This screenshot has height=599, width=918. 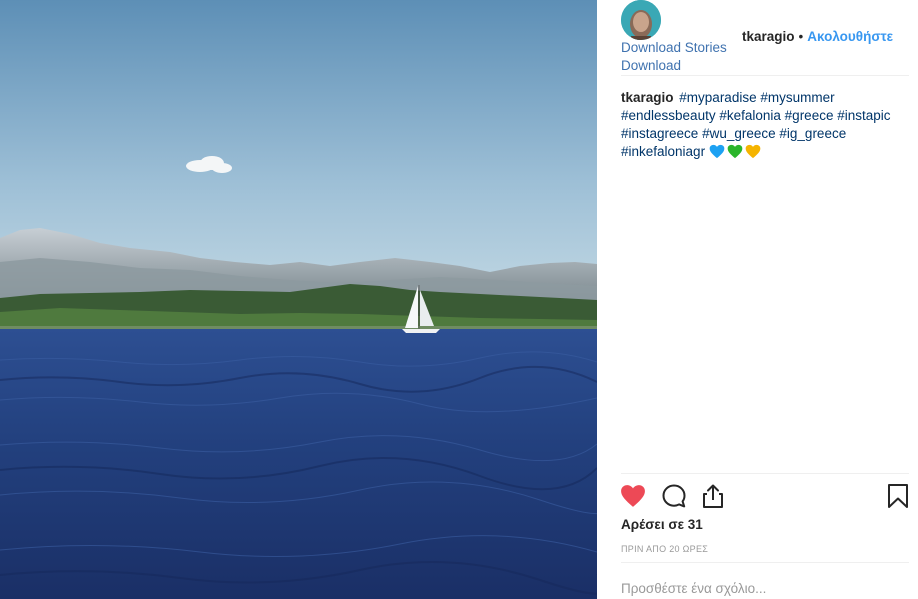 I want to click on download-stories-link: Download Stories, so click(x=674, y=47).